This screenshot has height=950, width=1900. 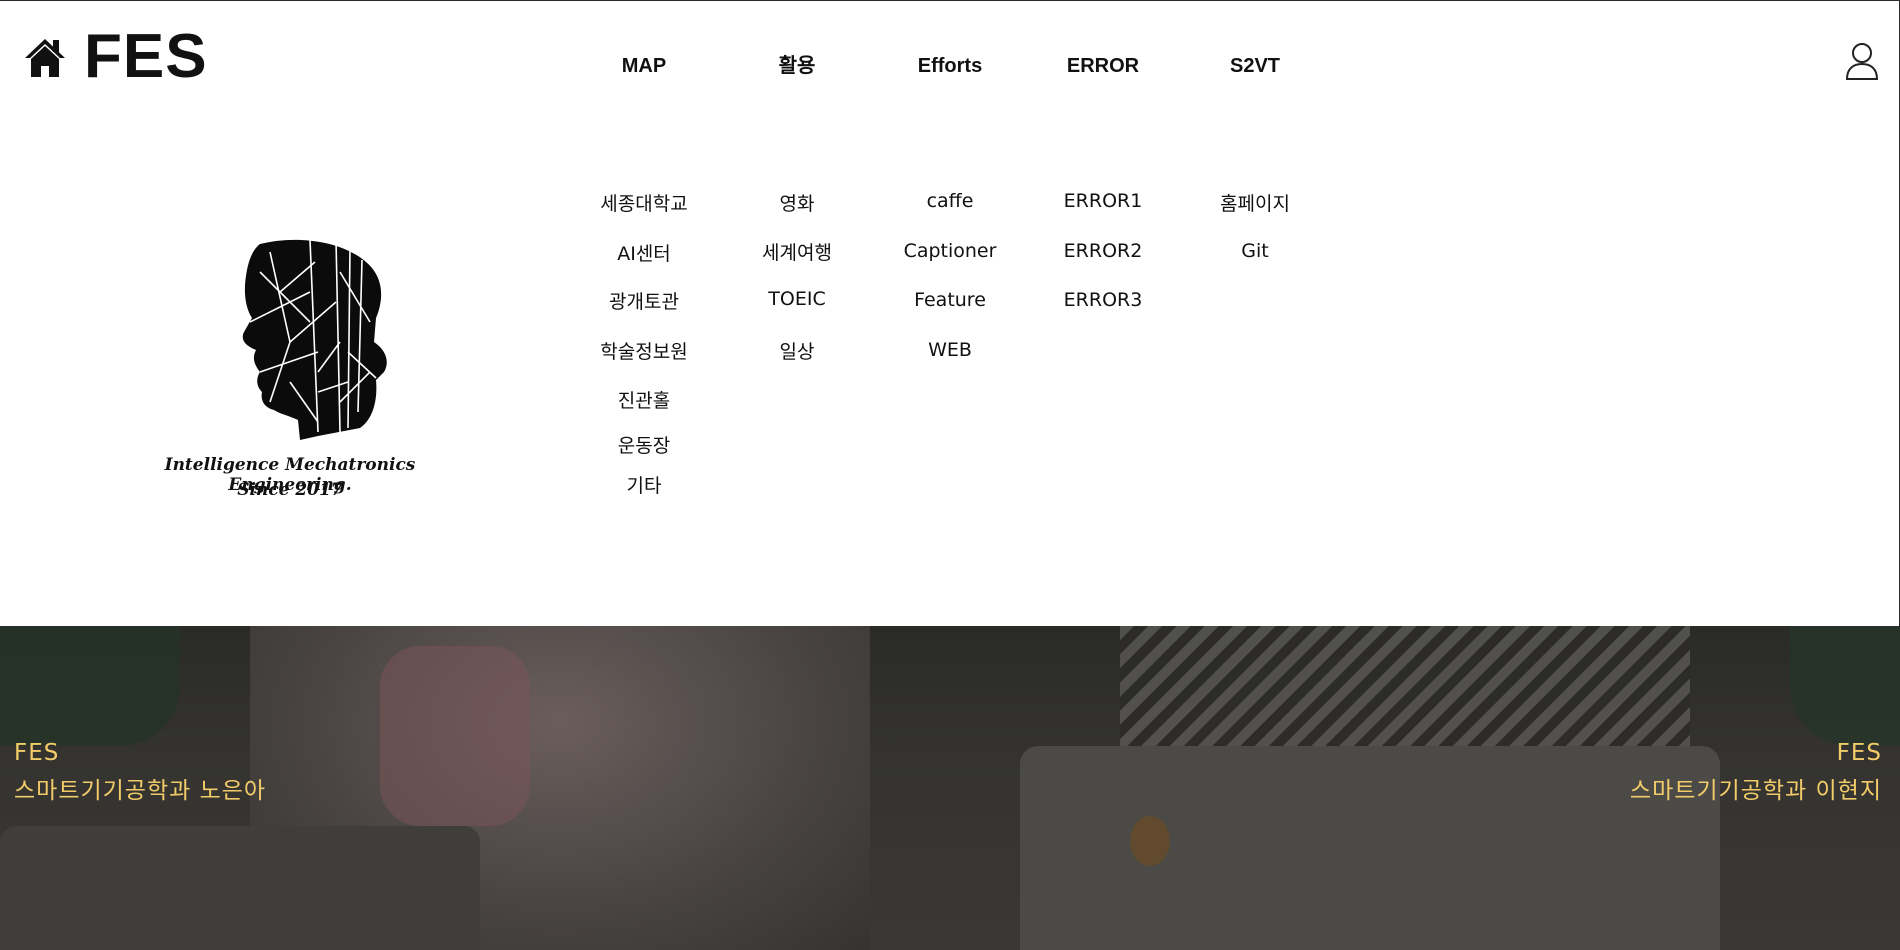 What do you see at coordinates (644, 300) in the screenshot?
I see `nav-map-item: 광개토관` at bounding box center [644, 300].